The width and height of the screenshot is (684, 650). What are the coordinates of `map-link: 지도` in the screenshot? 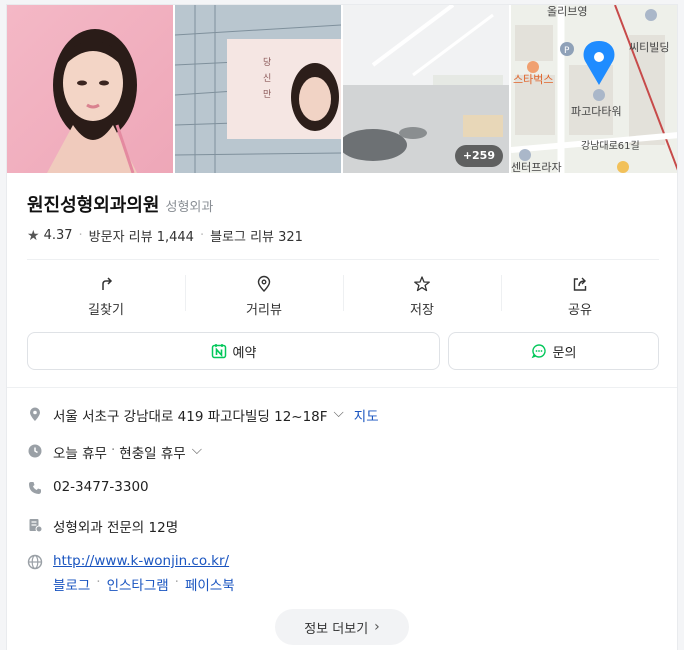 It's located at (366, 415).